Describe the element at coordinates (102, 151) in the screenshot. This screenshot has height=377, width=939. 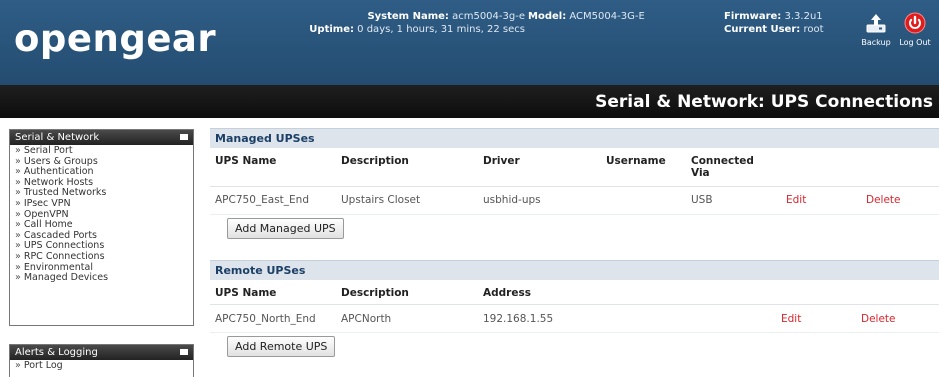
I see `sidebar-item-serial-port: Serial Port` at that location.